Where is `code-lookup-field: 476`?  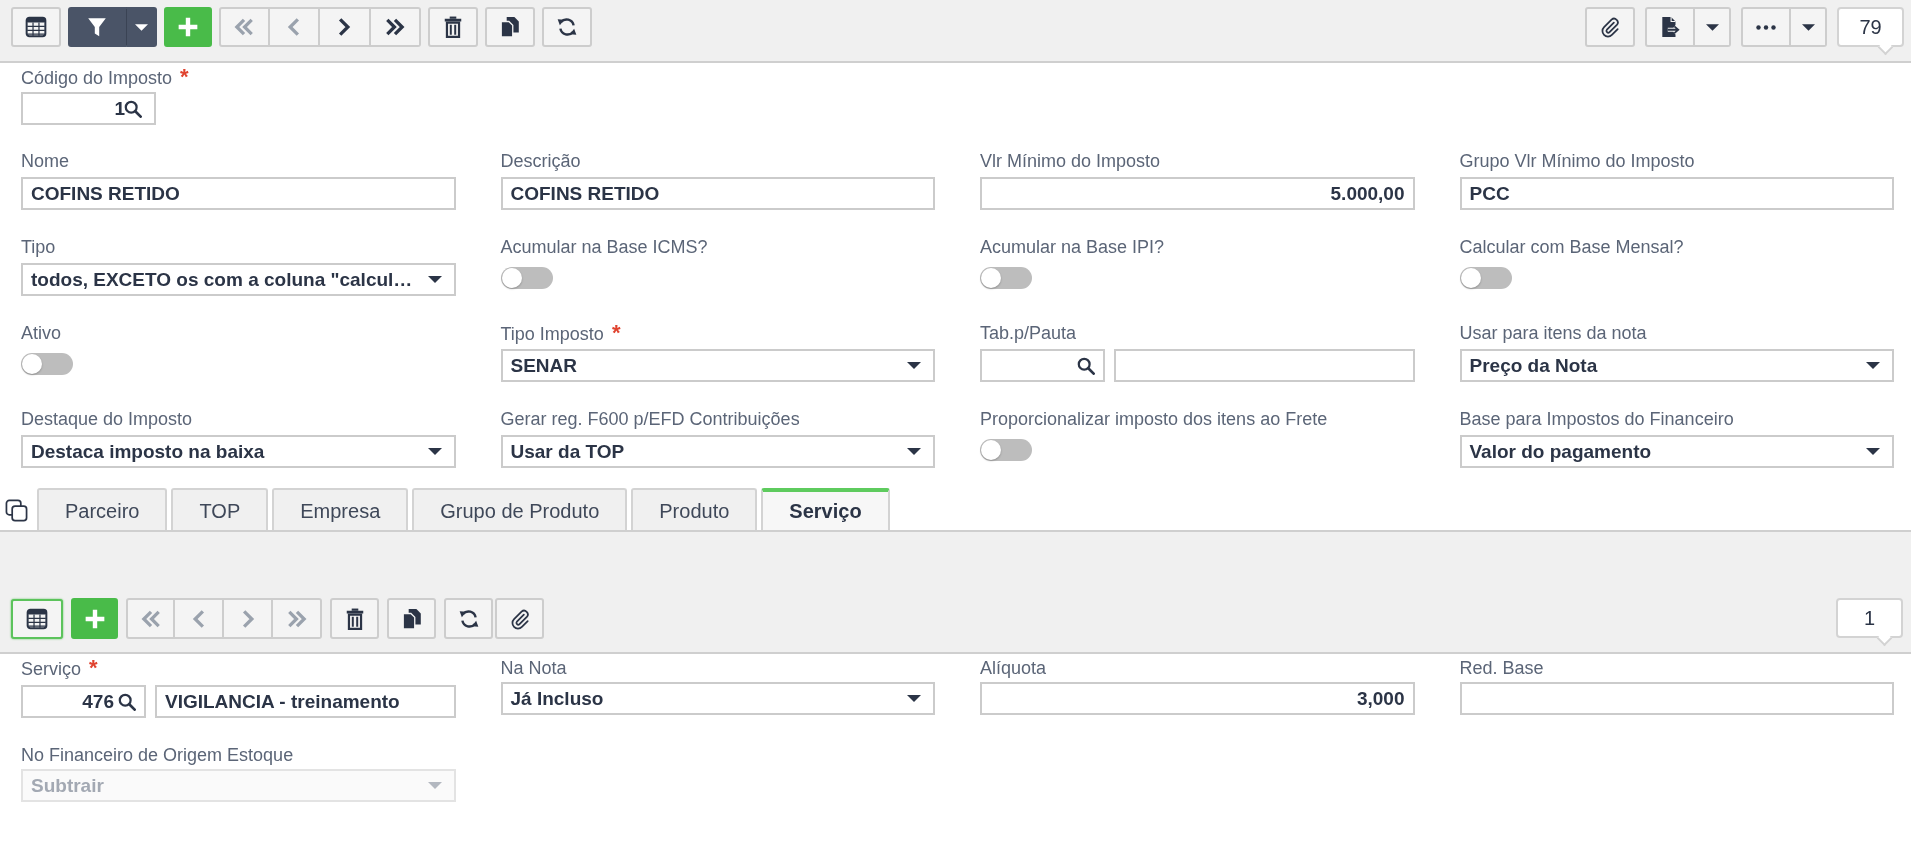
code-lookup-field: 476 is located at coordinates (83, 701).